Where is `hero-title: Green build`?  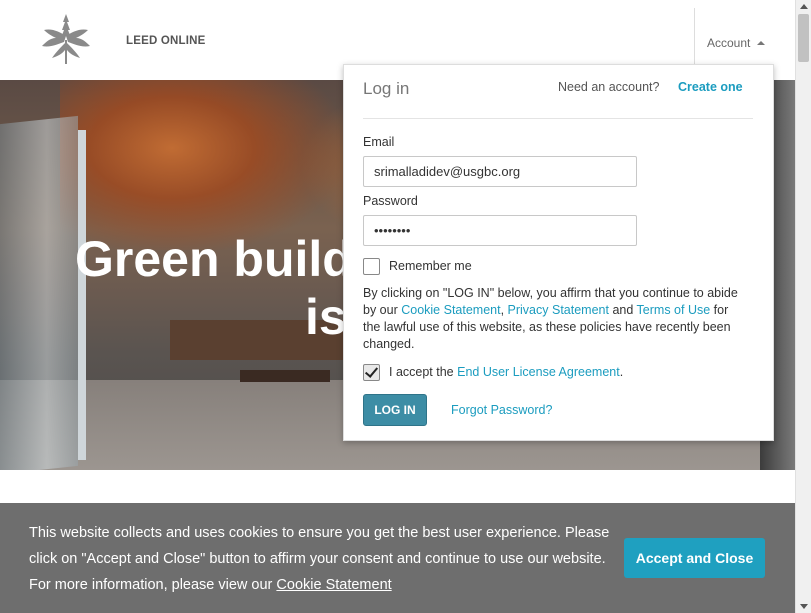 hero-title: Green build is located at coordinates (214, 259).